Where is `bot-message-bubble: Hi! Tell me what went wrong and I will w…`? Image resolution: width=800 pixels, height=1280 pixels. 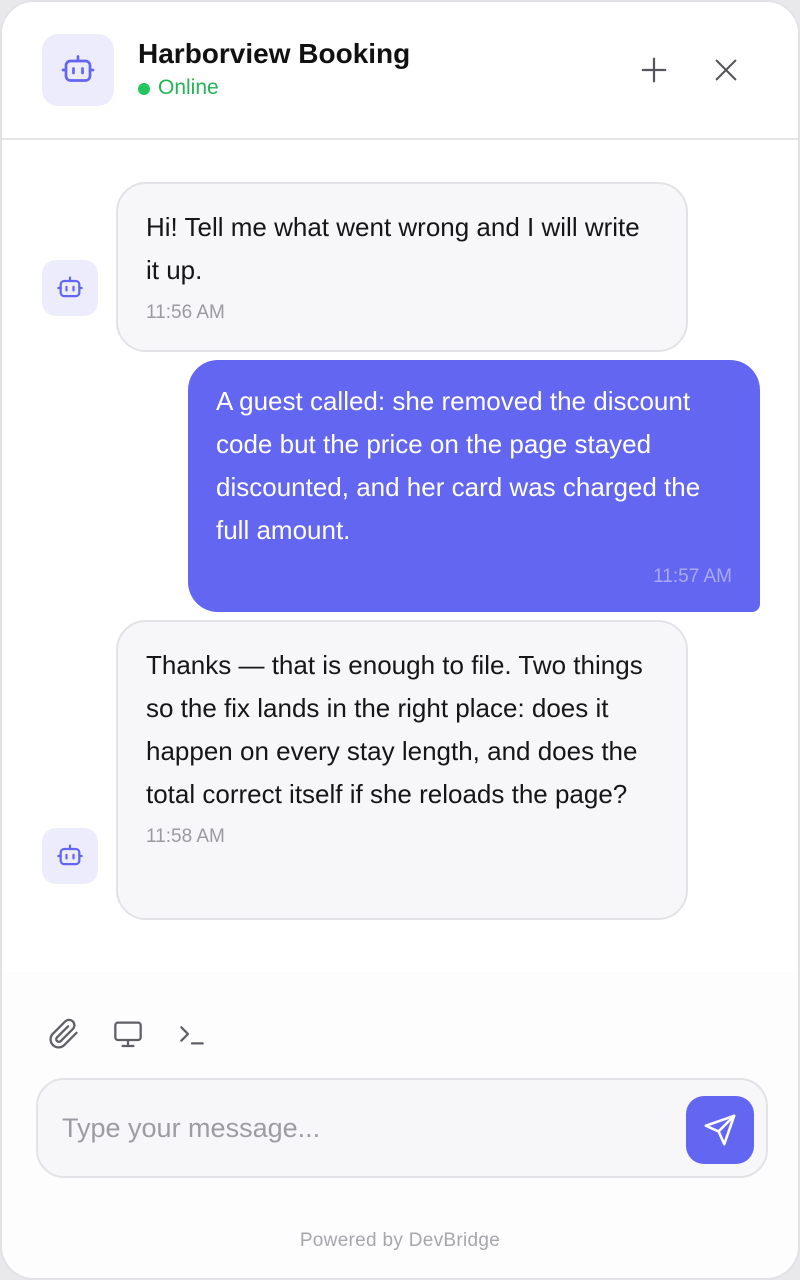 bot-message-bubble: Hi! Tell me what went wrong and I will w… is located at coordinates (402, 267).